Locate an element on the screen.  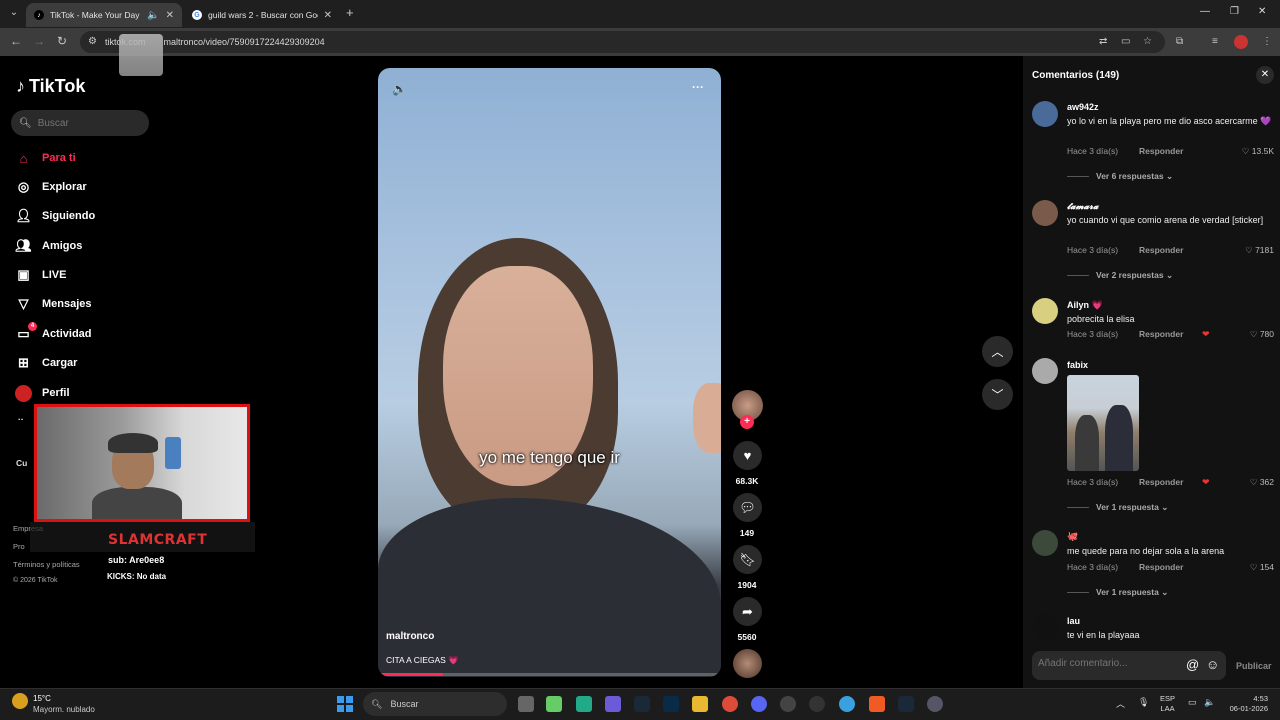
media-player-icon is located at coordinates (817, 704).